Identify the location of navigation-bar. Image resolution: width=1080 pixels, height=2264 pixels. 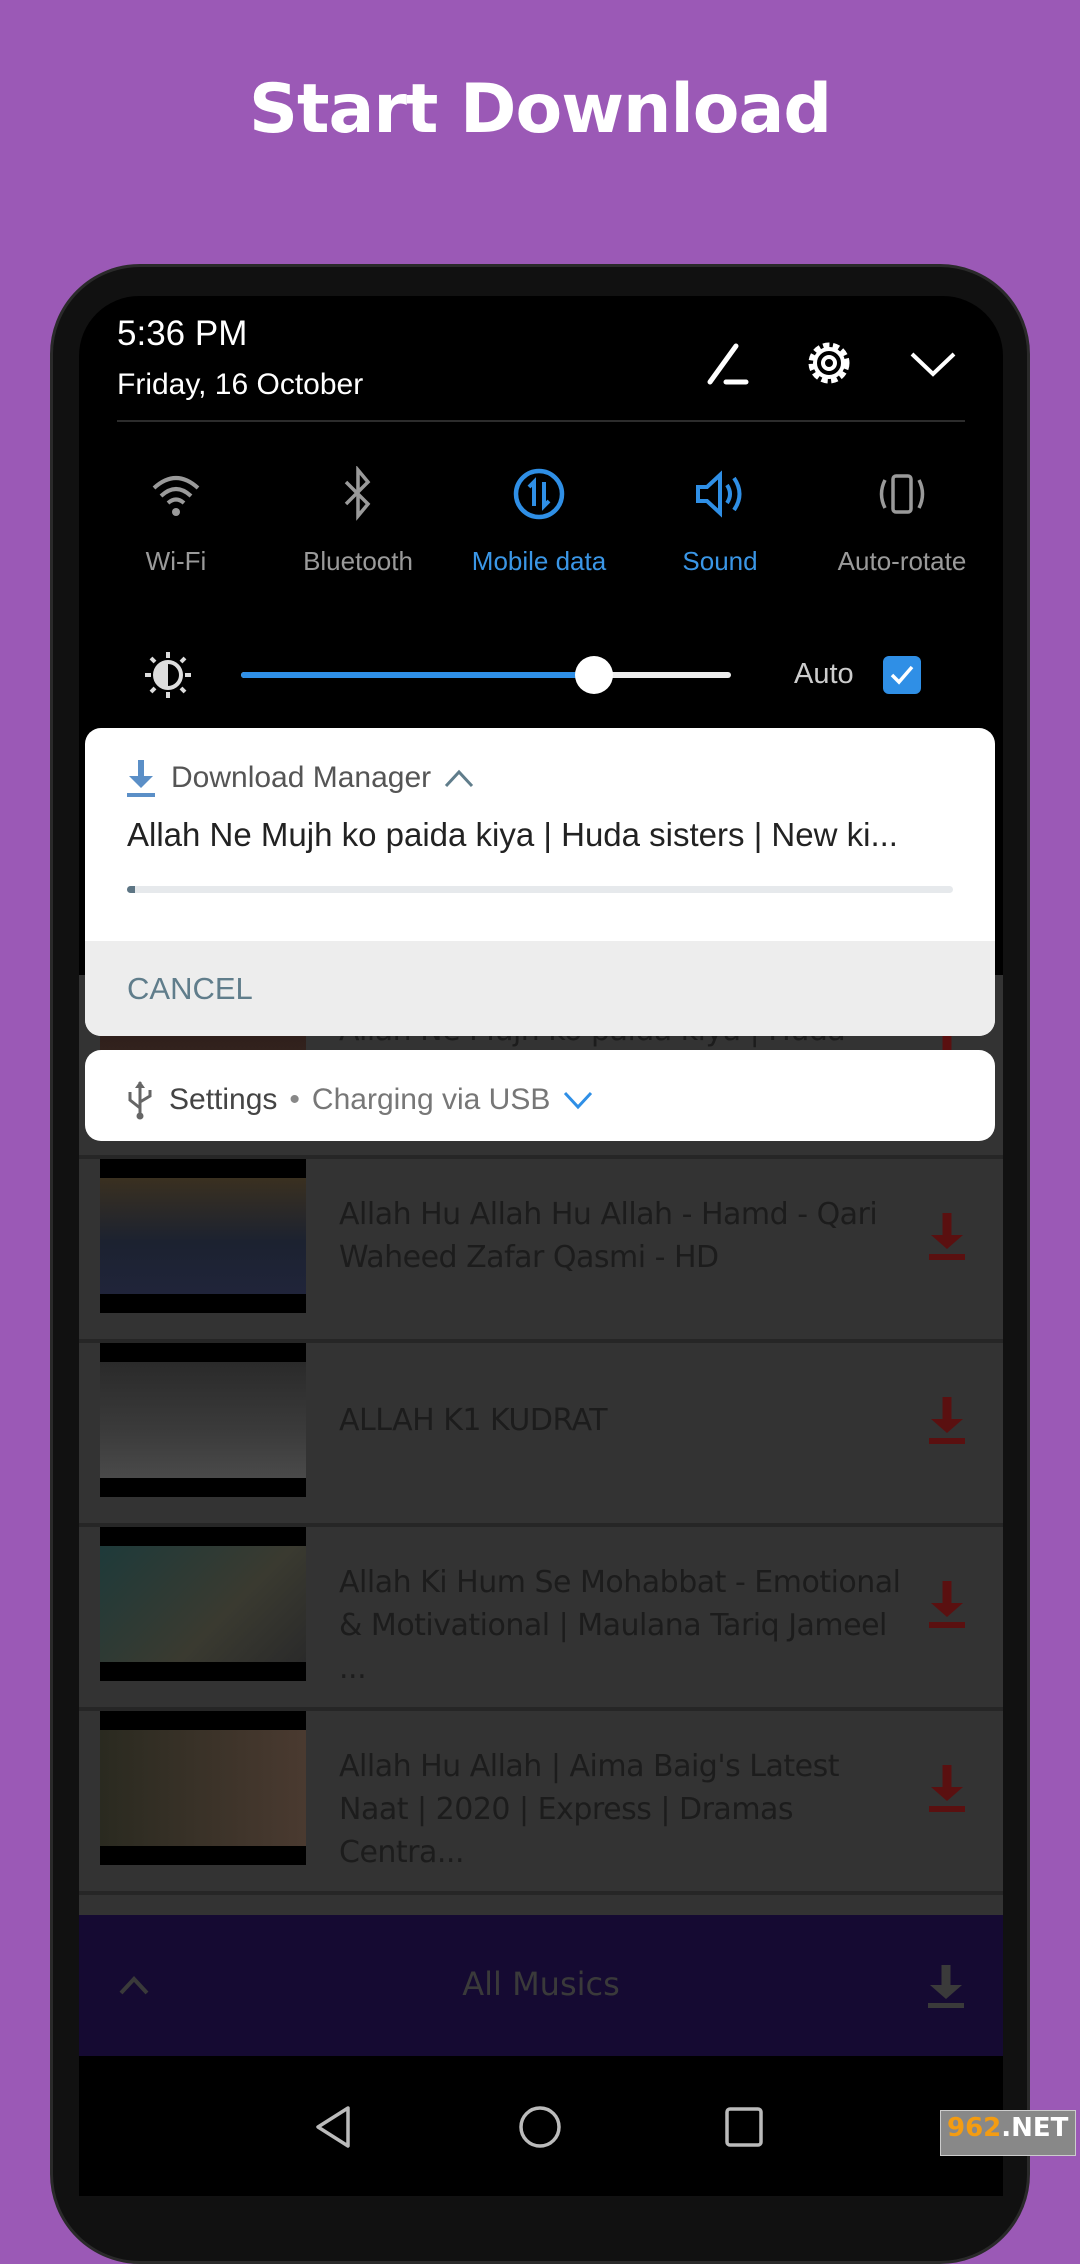
(541, 2126).